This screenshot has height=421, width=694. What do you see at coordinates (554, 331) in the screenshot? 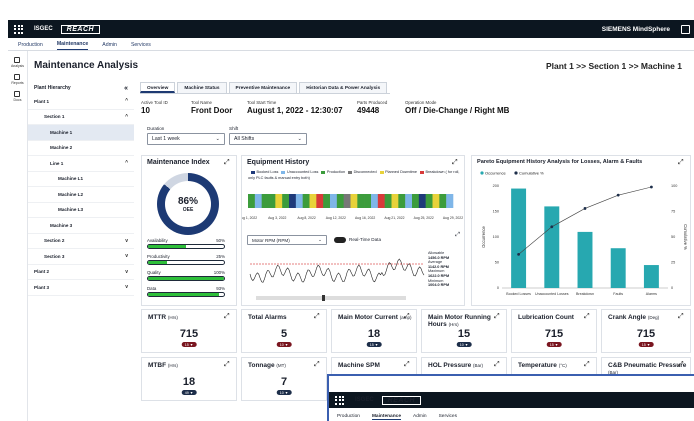
I see `kpi-card: Lubrication Count ⤢ 715 15 ▼` at bounding box center [554, 331].